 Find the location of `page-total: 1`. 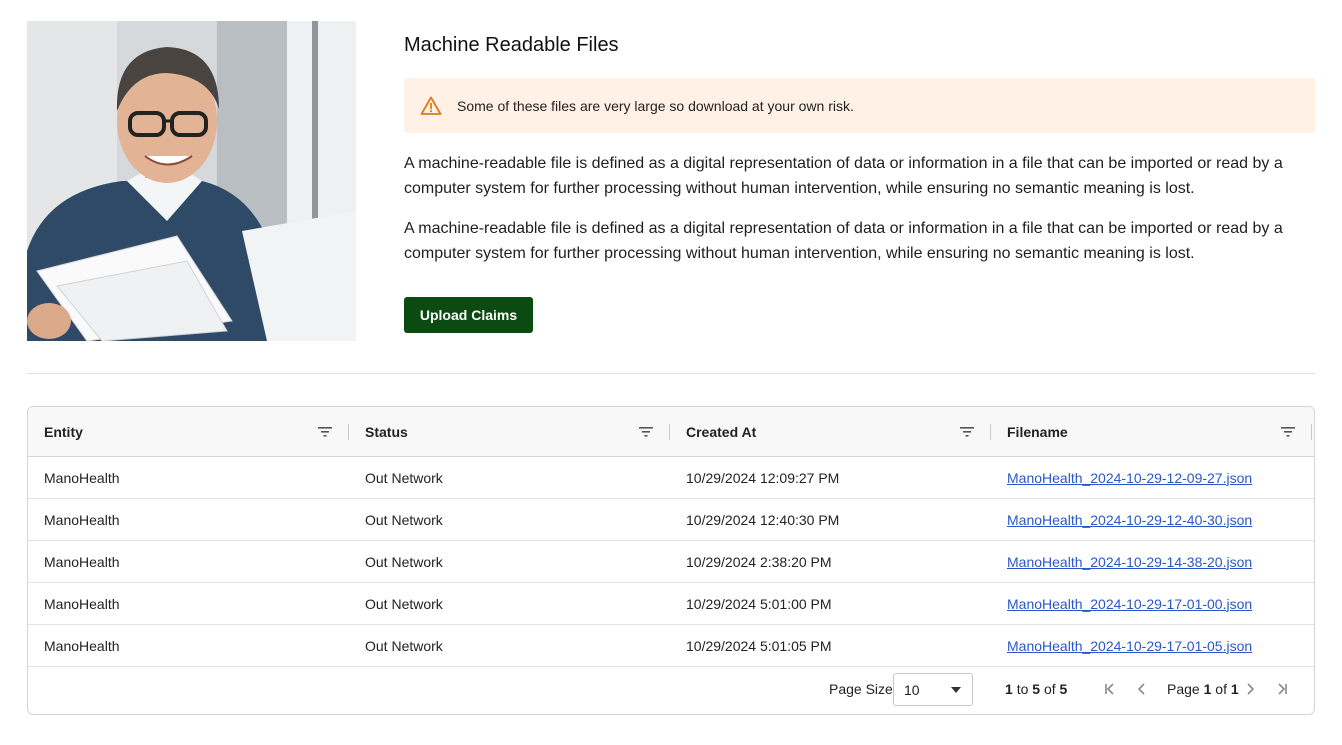

page-total: 1 is located at coordinates (1234, 689).